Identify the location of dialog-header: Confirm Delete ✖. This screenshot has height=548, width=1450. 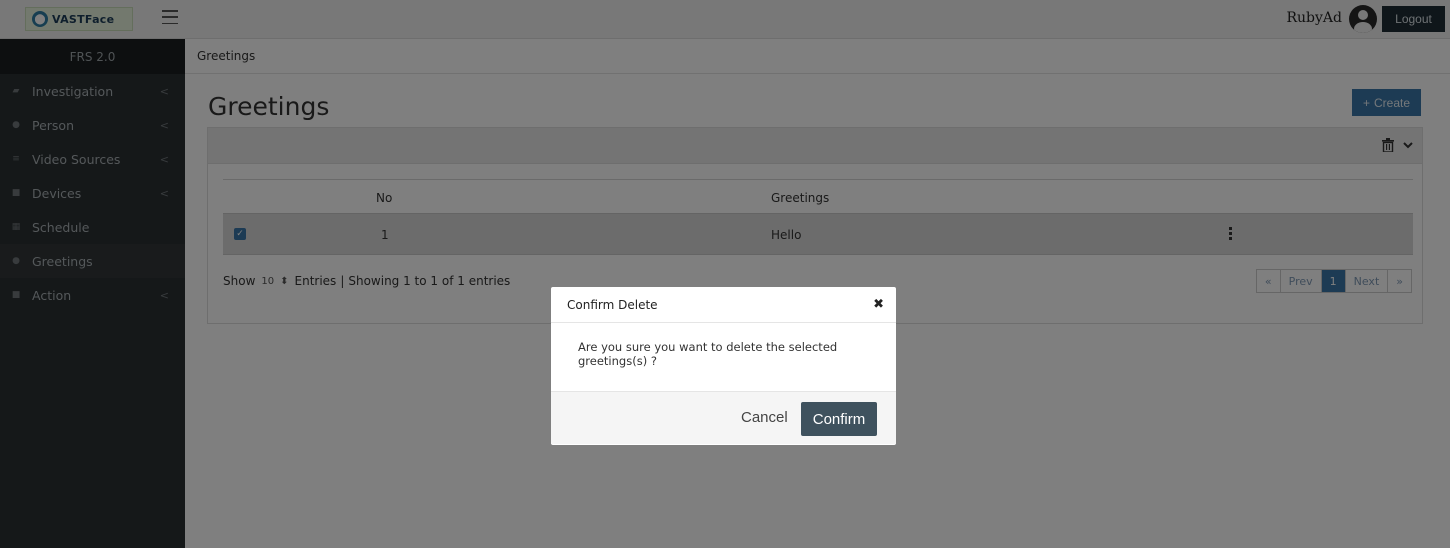
(723, 305).